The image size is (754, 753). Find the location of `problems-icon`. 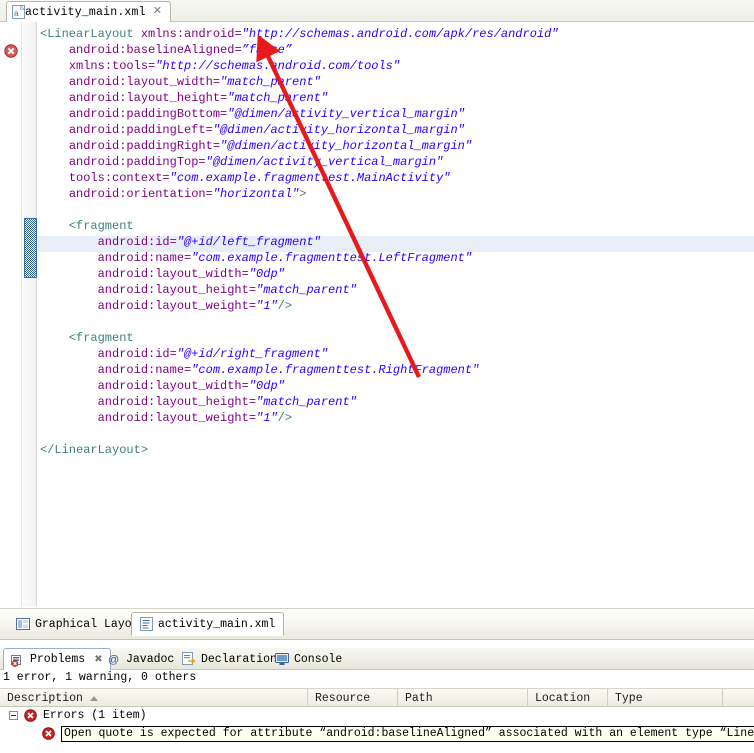

problems-icon is located at coordinates (18, 660).